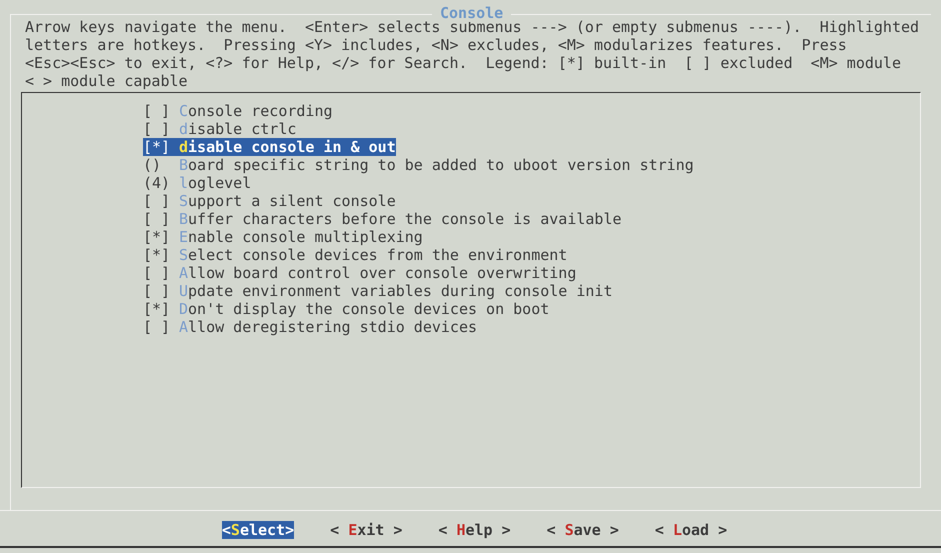 Image resolution: width=941 pixels, height=553 pixels. What do you see at coordinates (161, 165) in the screenshot?
I see `option-marker: ()` at bounding box center [161, 165].